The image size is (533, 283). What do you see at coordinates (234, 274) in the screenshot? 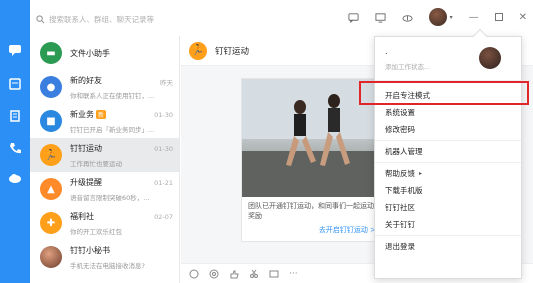
I see `like-icon` at bounding box center [234, 274].